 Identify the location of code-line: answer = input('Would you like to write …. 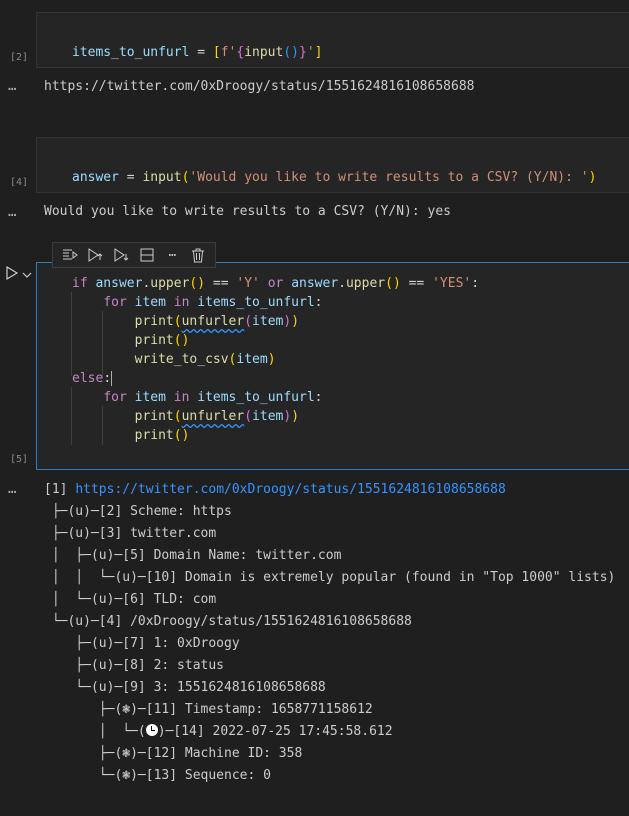
(334, 168).